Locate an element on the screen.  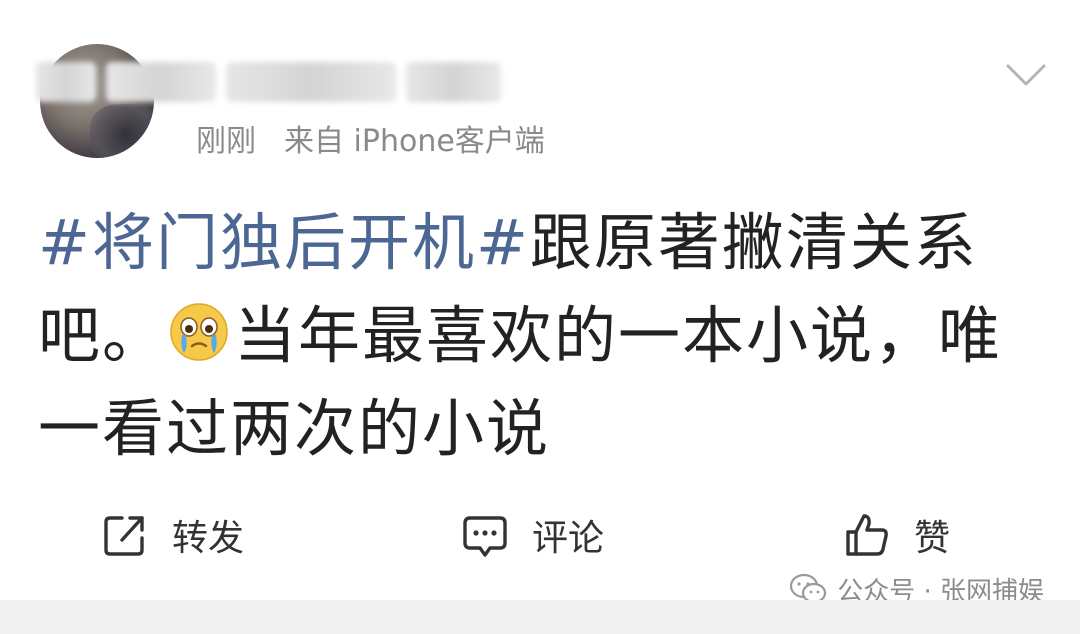
like-label: 赞 is located at coordinates (932, 538).